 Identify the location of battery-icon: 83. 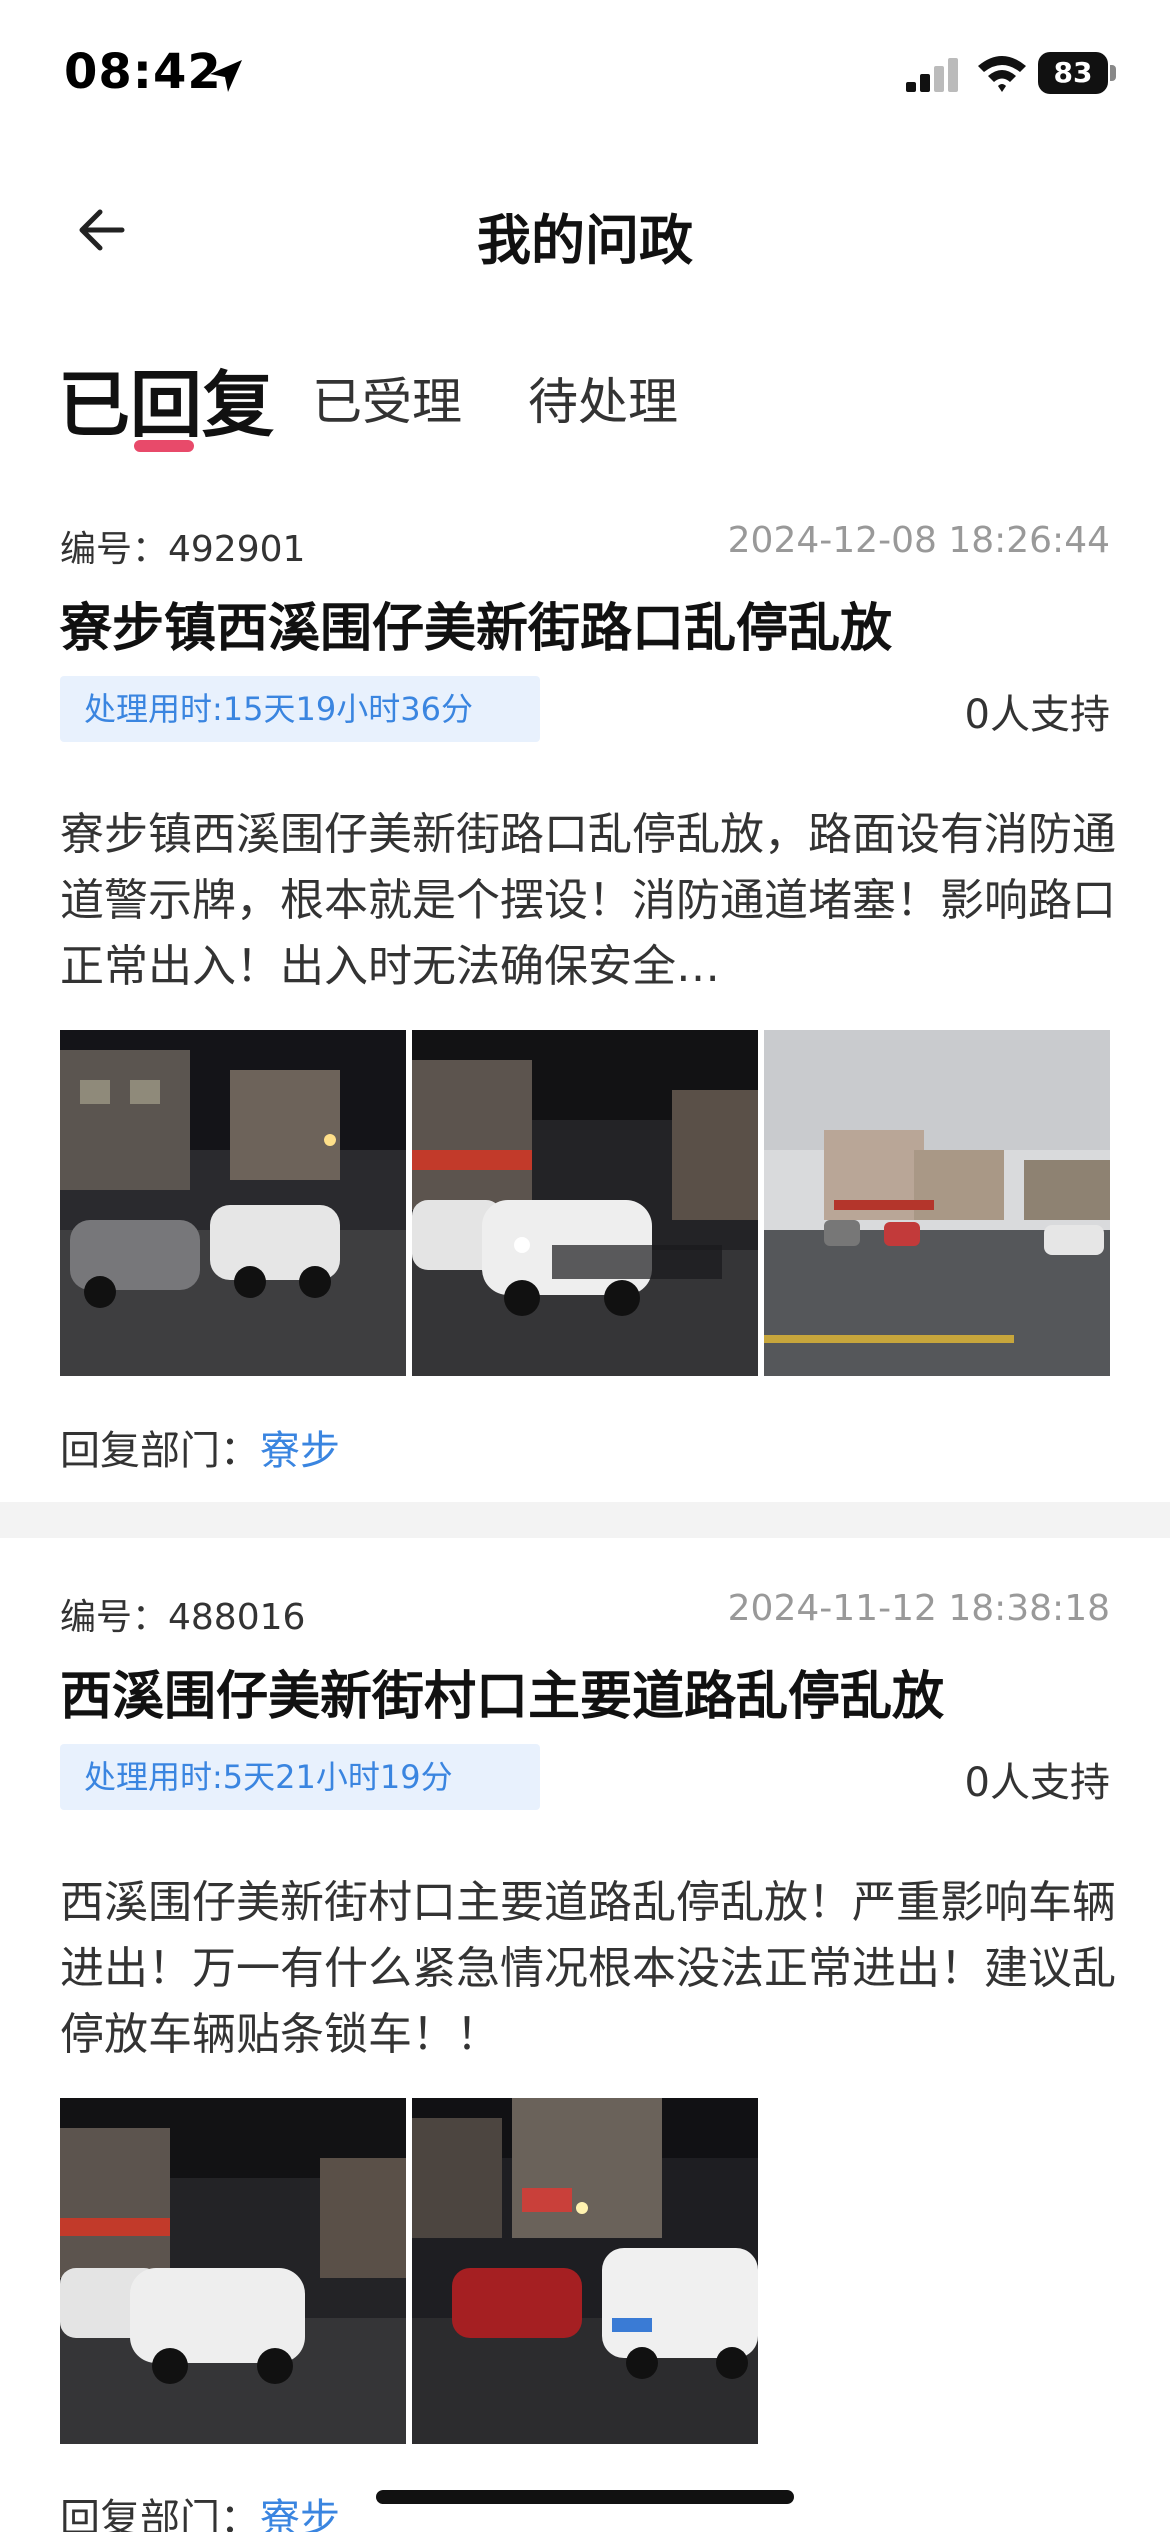
(1077, 73).